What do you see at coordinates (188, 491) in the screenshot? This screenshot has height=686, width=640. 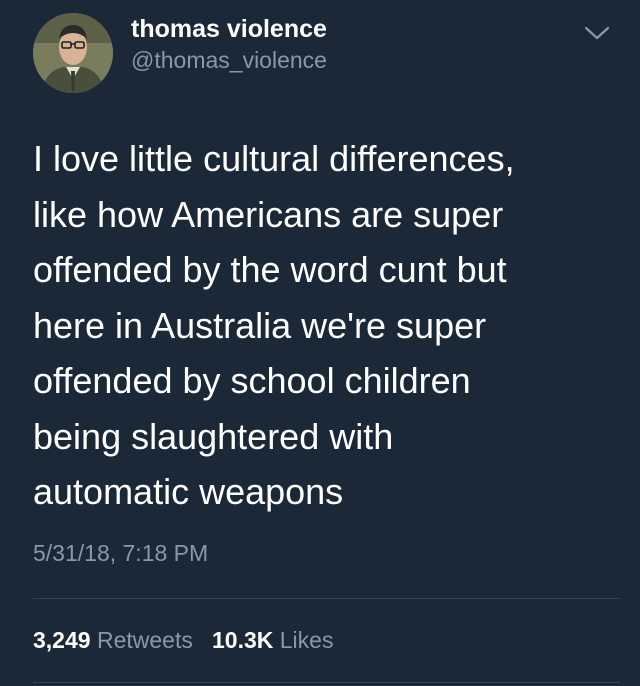 I see `tweet-text-line: automatic weapons` at bounding box center [188, 491].